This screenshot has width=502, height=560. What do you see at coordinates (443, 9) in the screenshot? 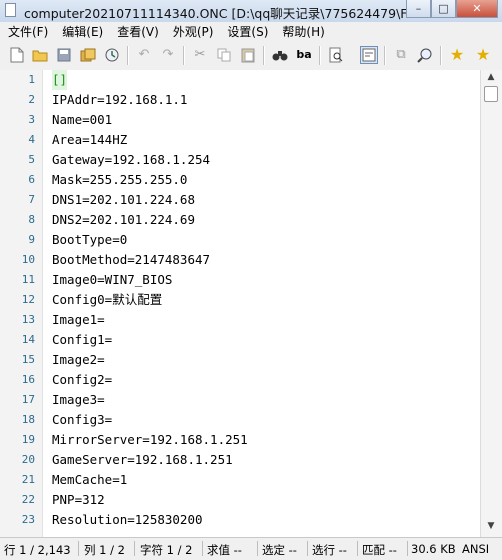
I see `maximize-button: □` at bounding box center [443, 9].